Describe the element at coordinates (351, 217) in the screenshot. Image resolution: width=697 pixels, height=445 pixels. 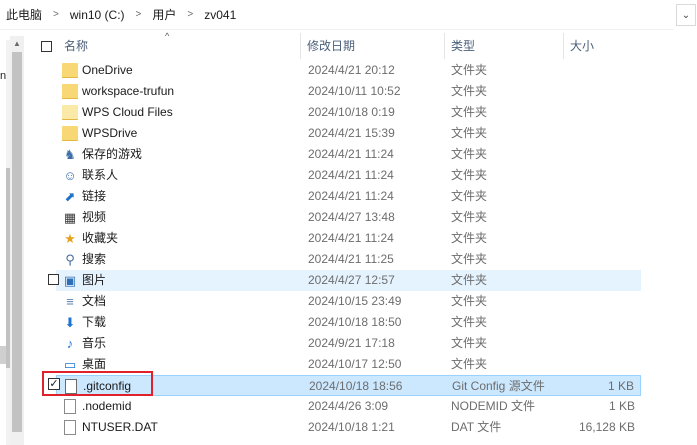
I see `file-modified-date: 2024/4/27 13:48` at that location.